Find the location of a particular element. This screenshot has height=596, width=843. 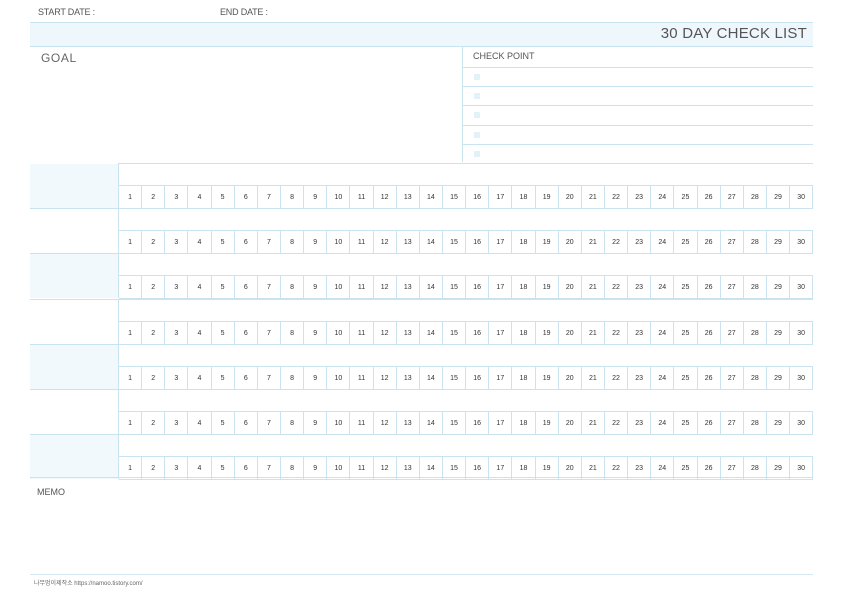

day-cell: 19 is located at coordinates (547, 333).